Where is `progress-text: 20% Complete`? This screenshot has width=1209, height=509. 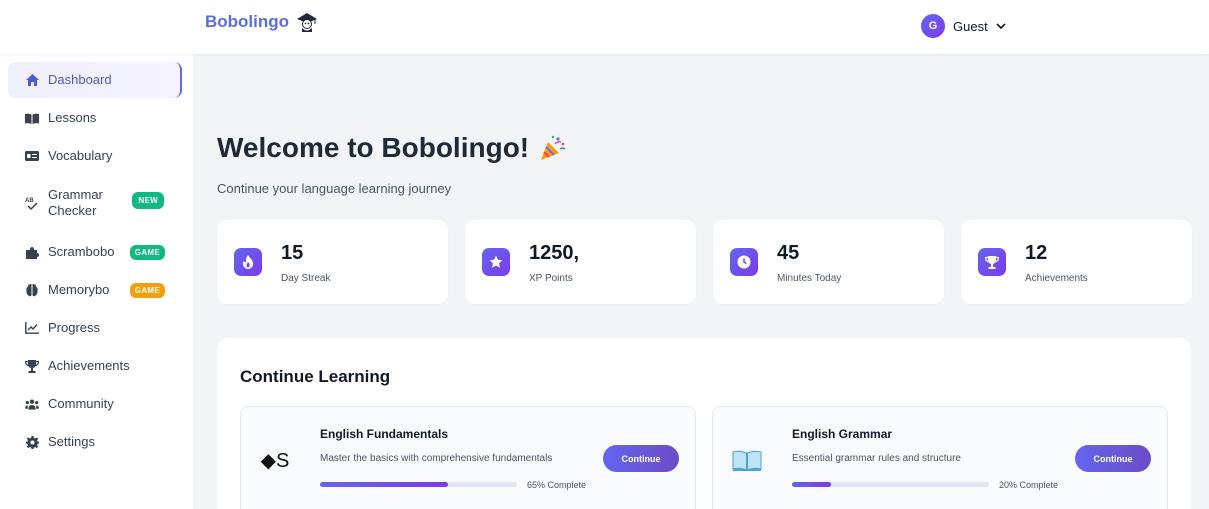
progress-text: 20% Complete is located at coordinates (1029, 485).